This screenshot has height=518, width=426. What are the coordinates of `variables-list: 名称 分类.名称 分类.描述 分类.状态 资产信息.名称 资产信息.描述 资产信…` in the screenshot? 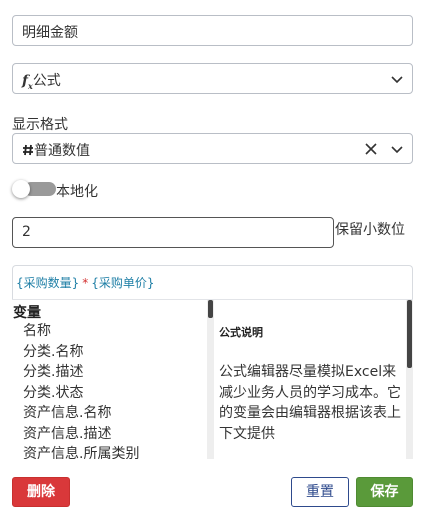 It's located at (81, 390).